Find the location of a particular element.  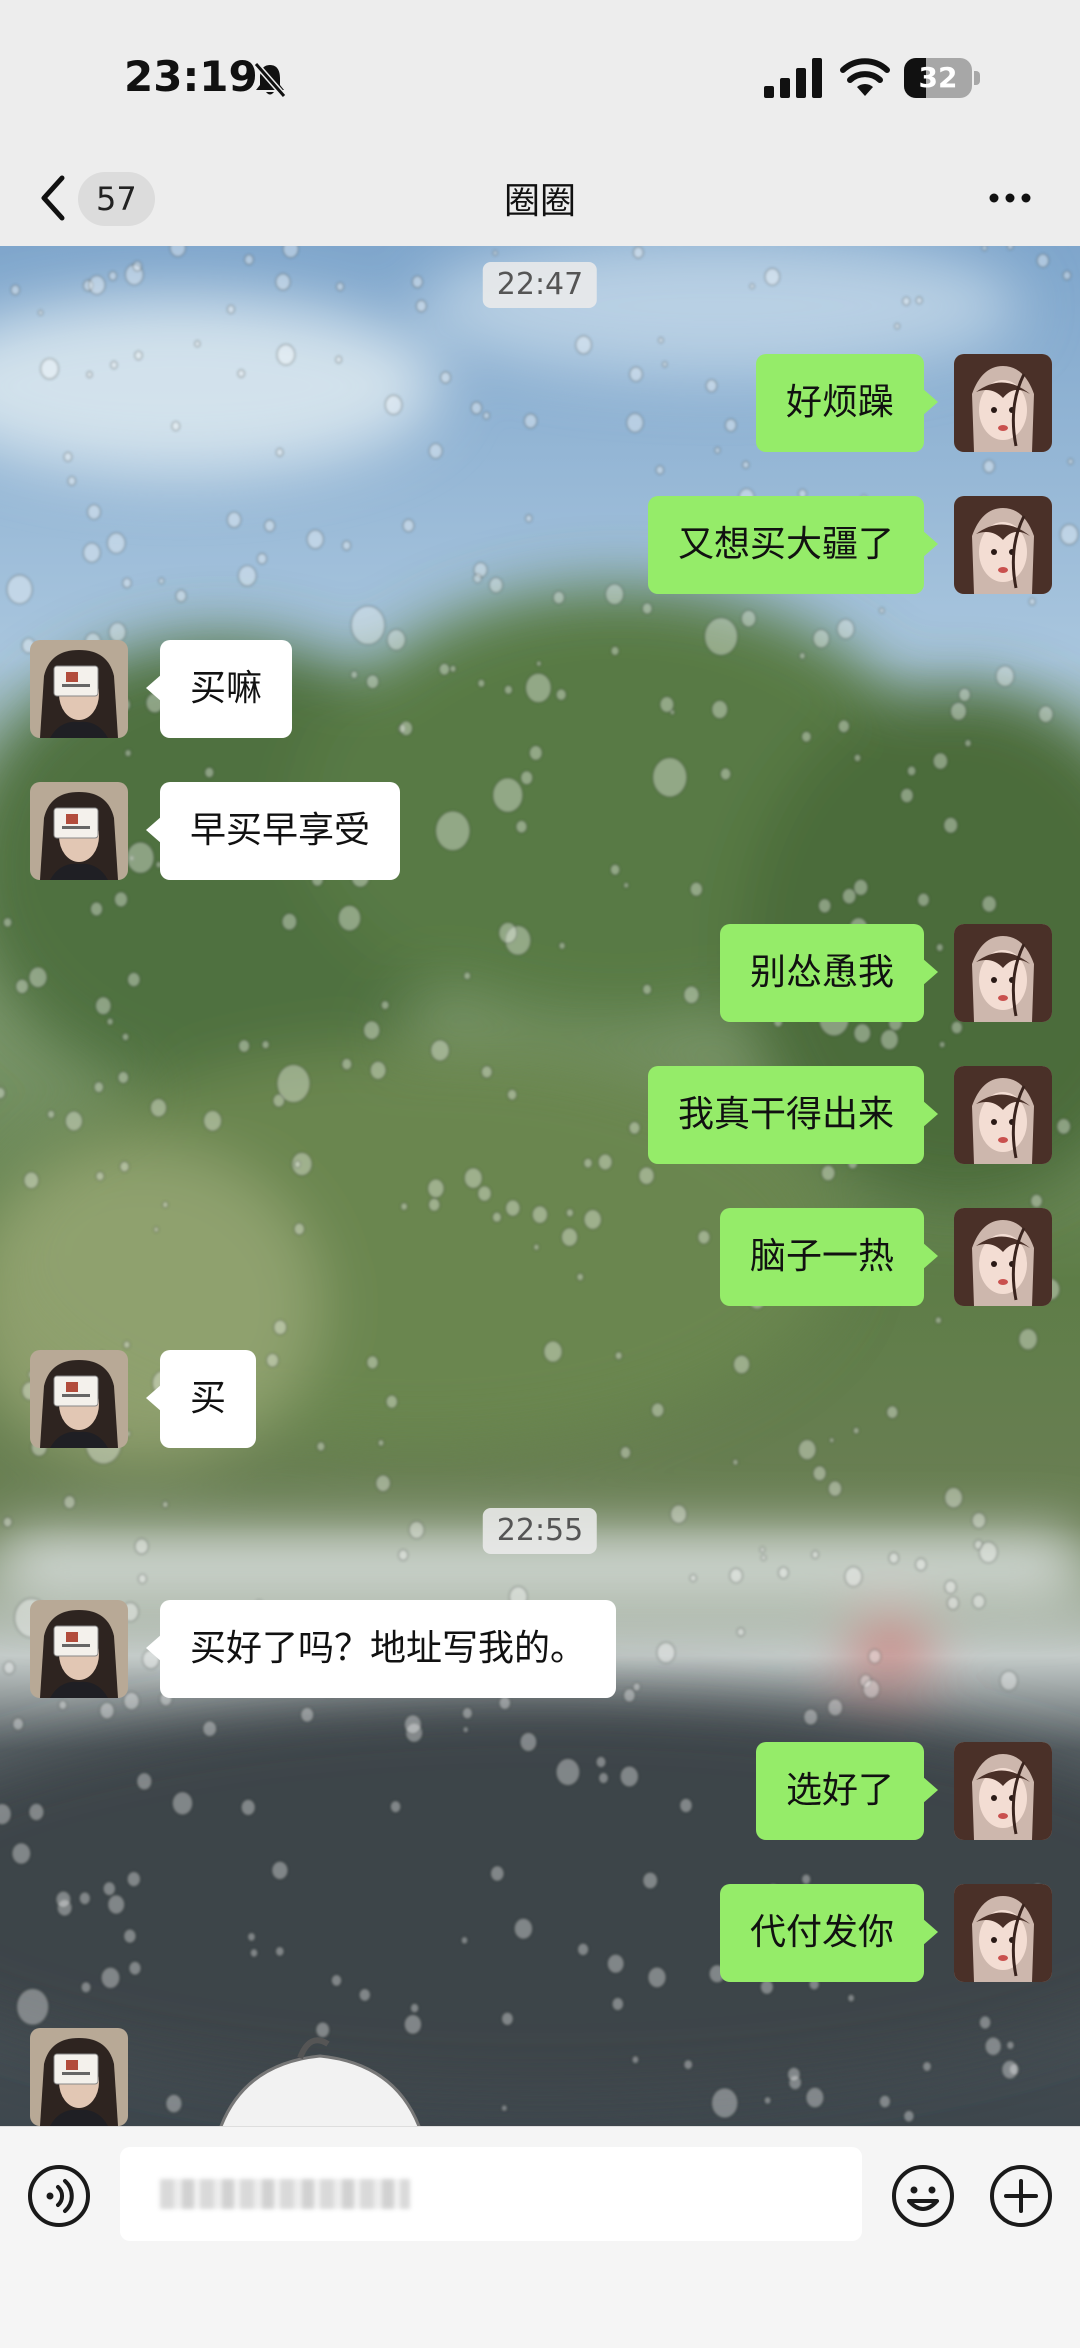

time-divider: 22:55 is located at coordinates (540, 1531).